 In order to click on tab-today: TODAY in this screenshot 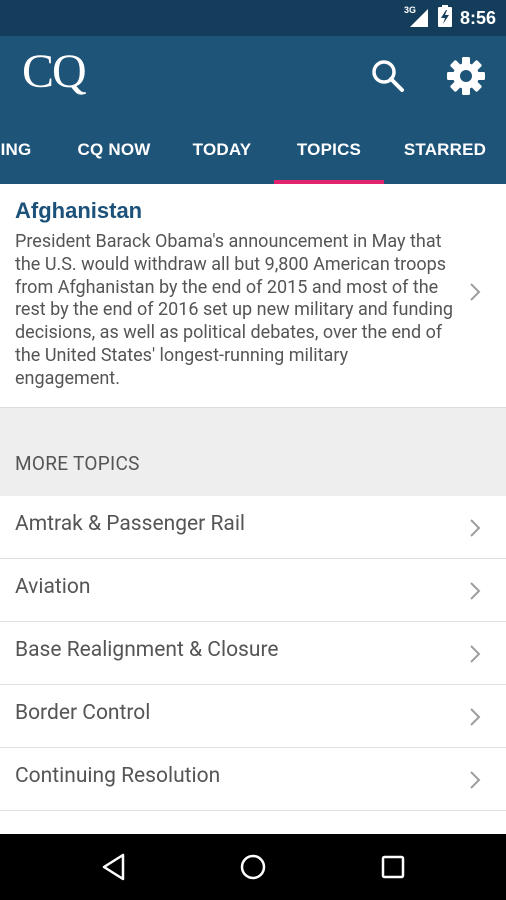, I will do `click(222, 150)`.